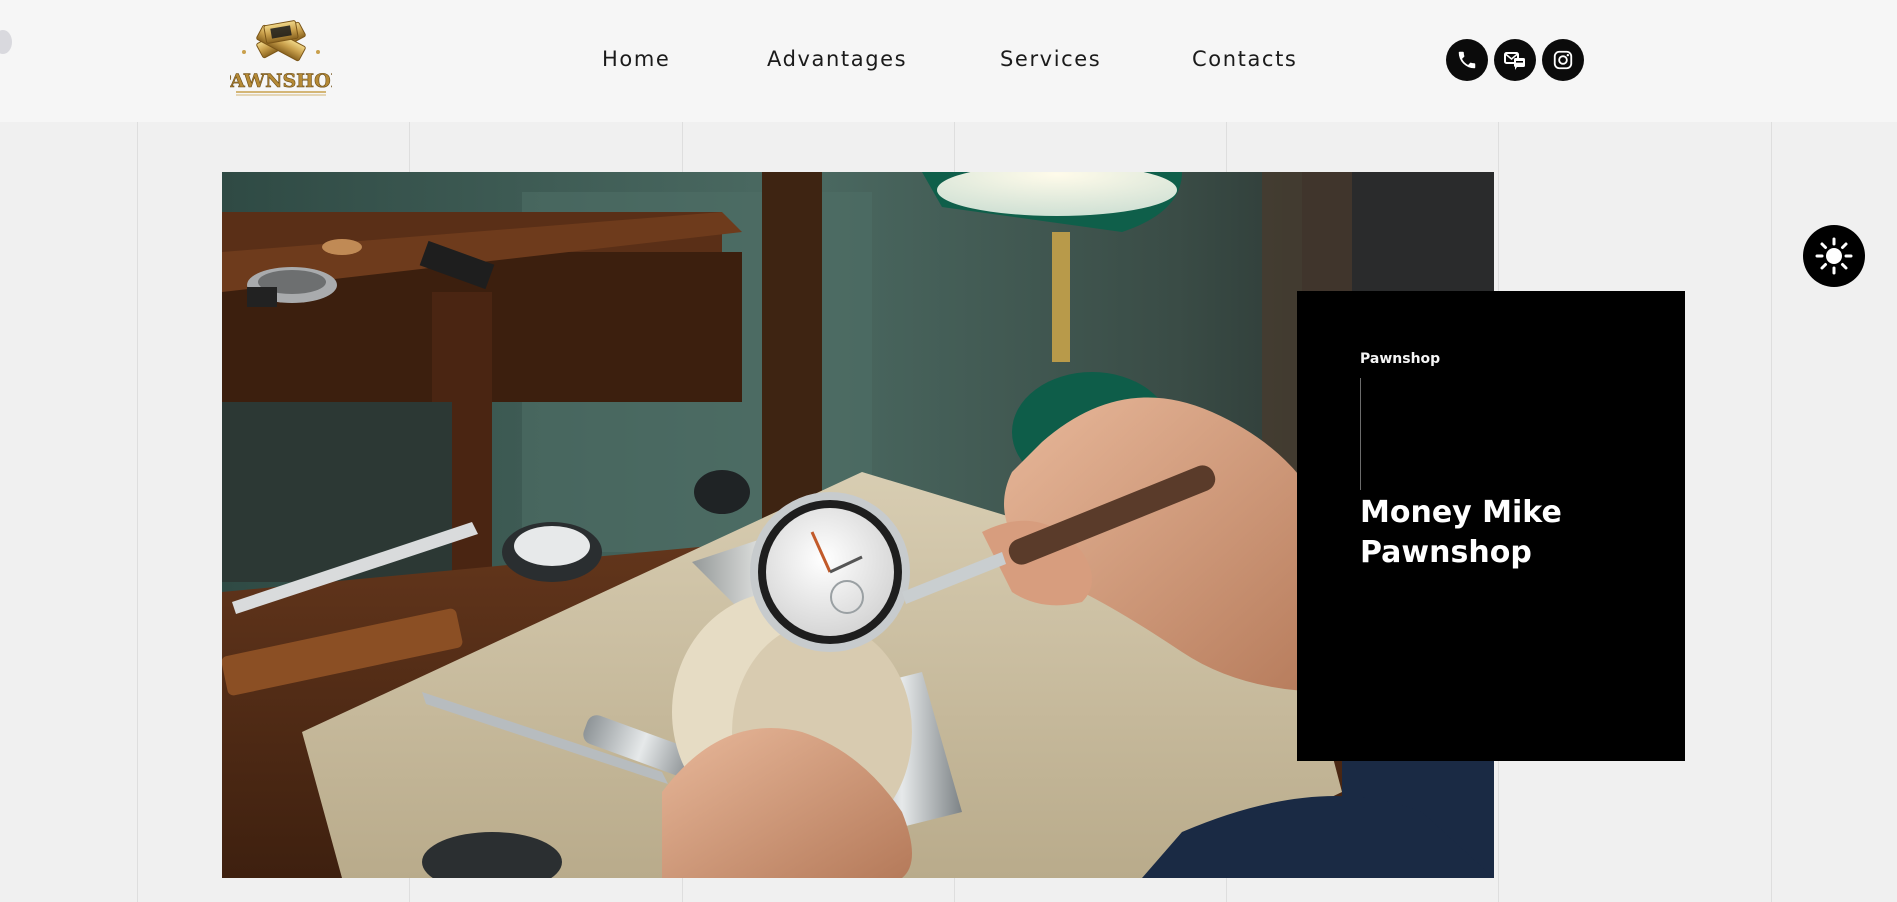  What do you see at coordinates (281, 54) in the screenshot?
I see `pawnshop-logo: PAWNSHOP` at bounding box center [281, 54].